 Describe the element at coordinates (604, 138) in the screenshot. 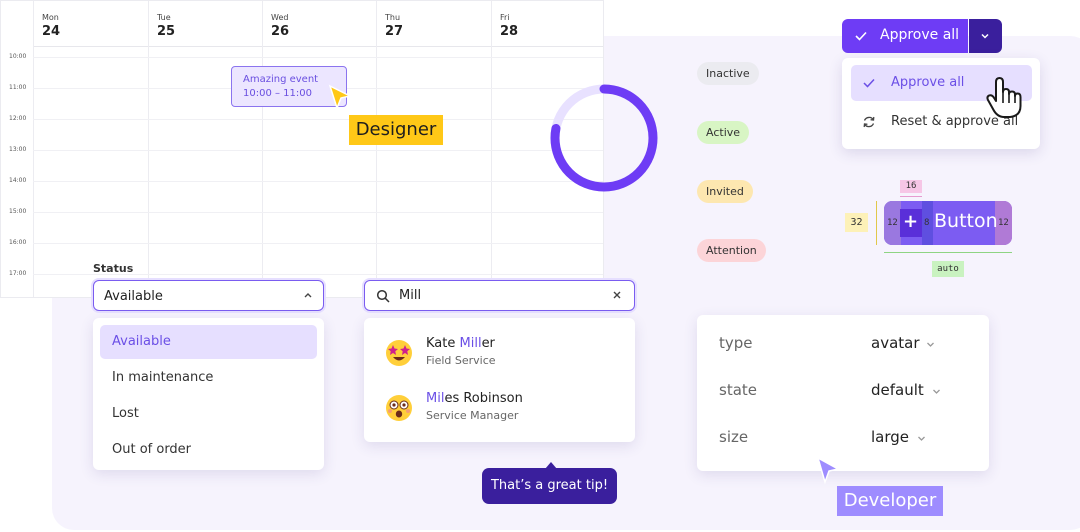

I see `progress-ring` at that location.